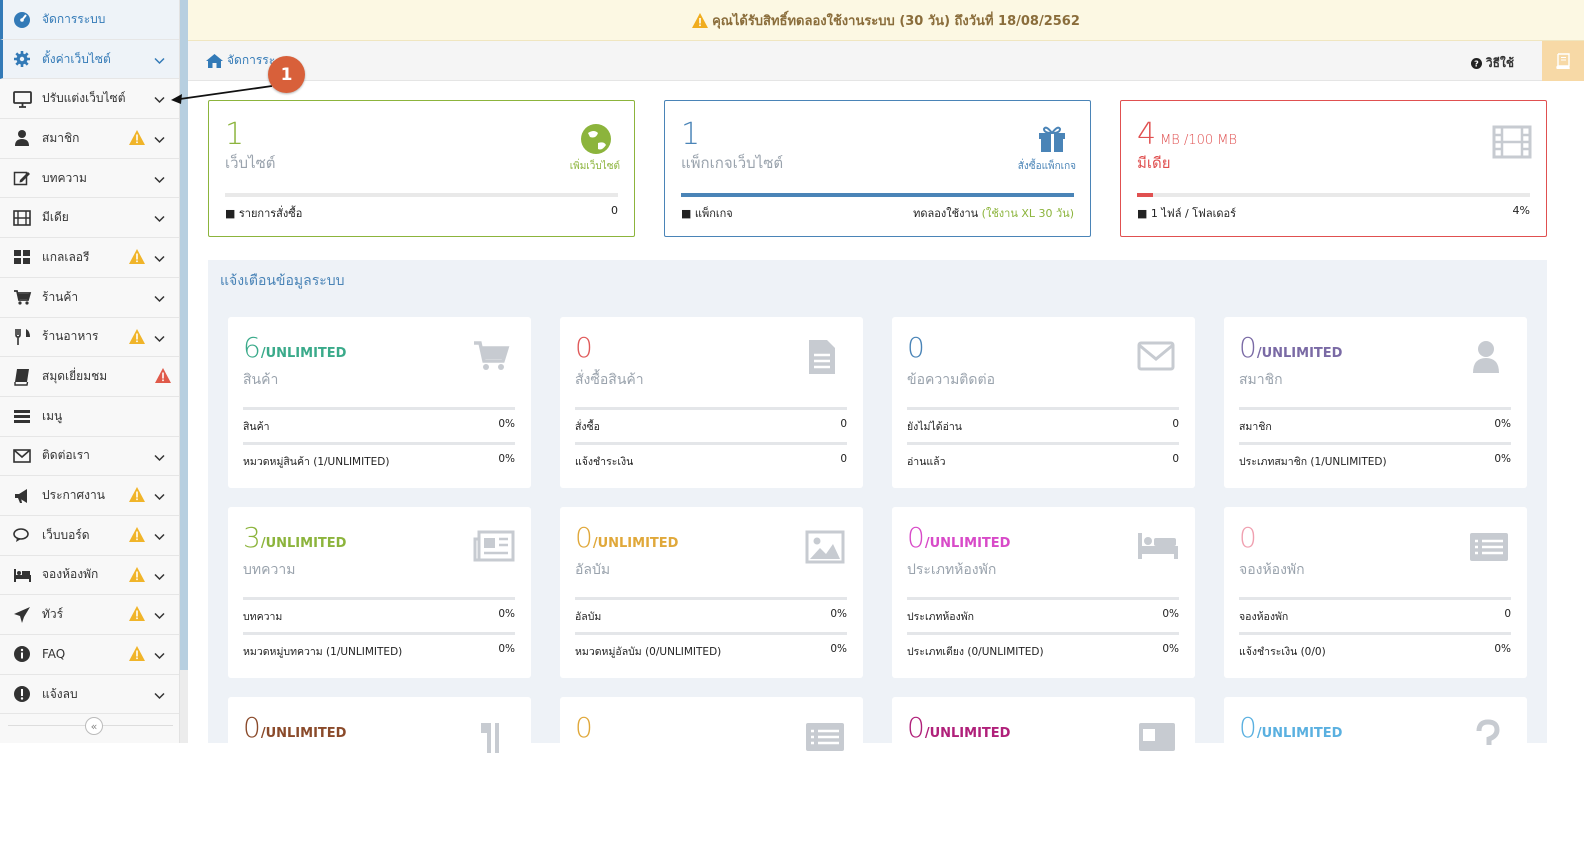 This screenshot has height=868, width=1584. I want to click on grid-icon, so click(22, 257).